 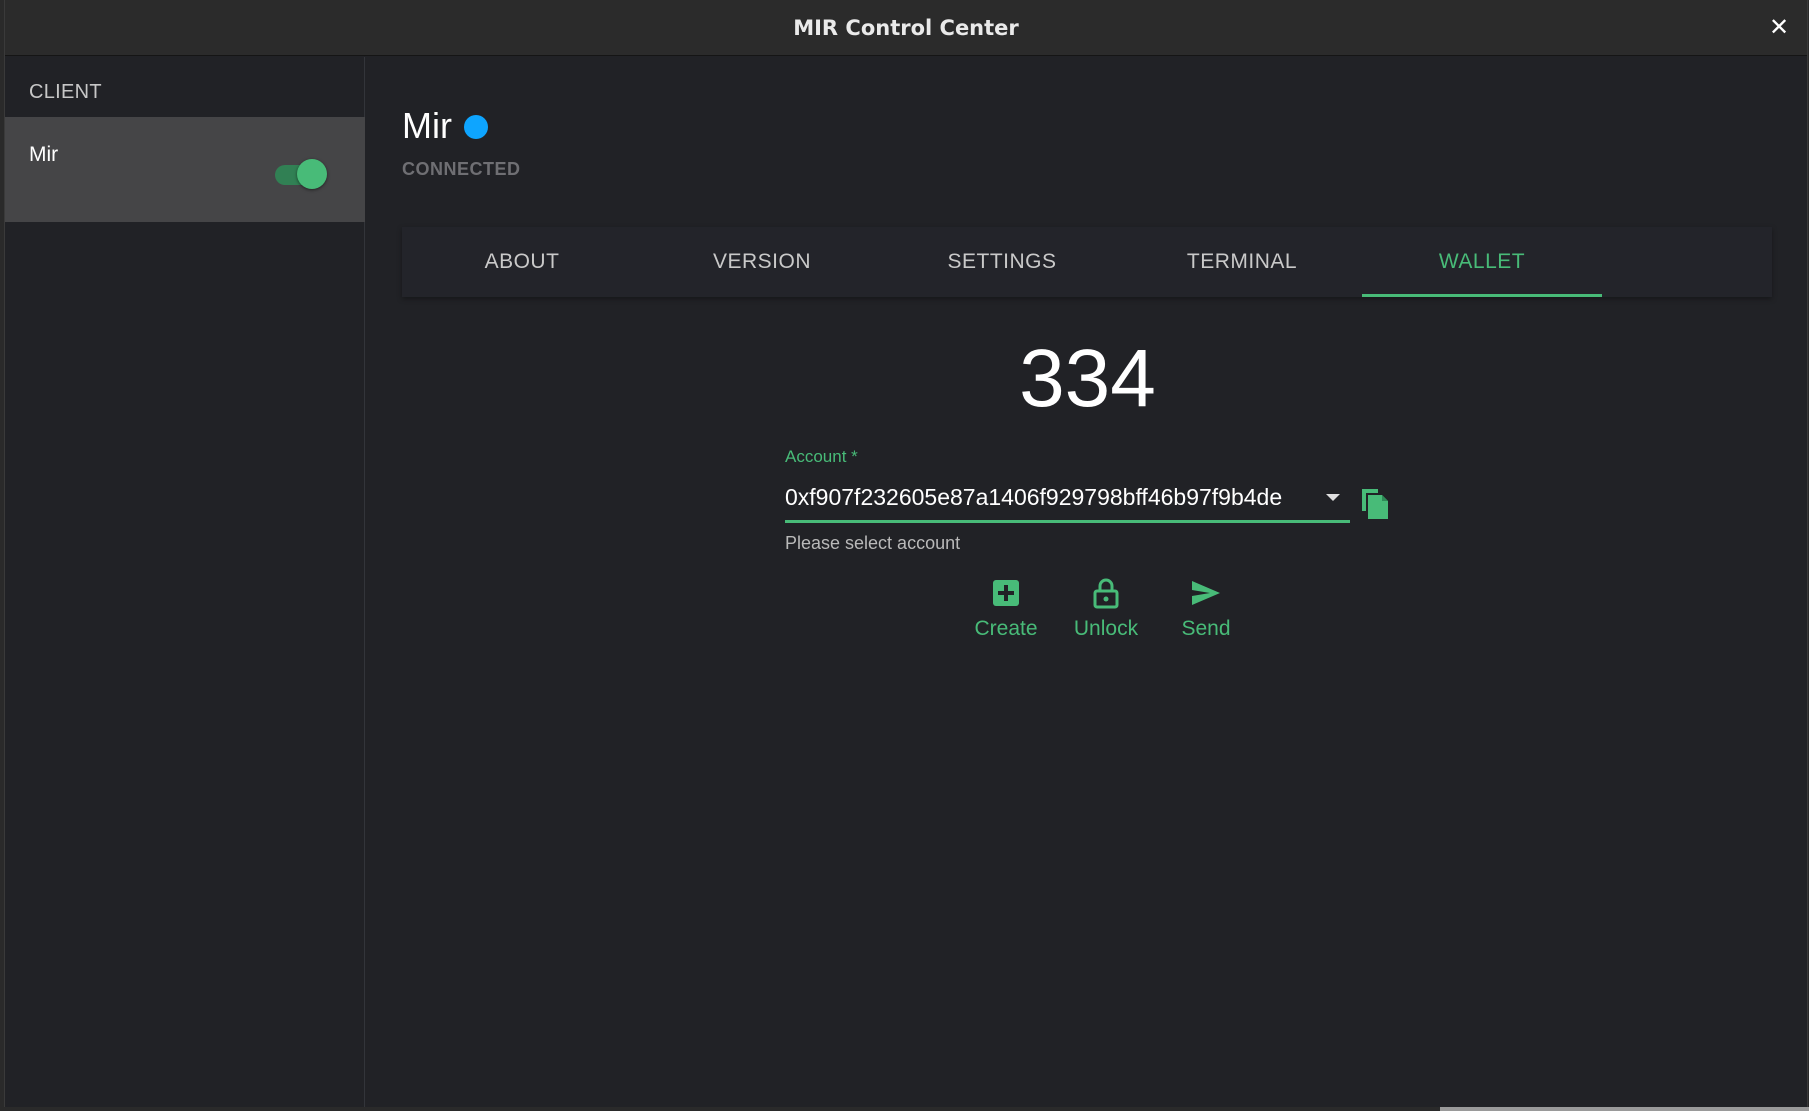 I want to click on tab-bar: ABOUT VERSION SETTINGS TERMINAL WALLET, so click(x=1087, y=262).